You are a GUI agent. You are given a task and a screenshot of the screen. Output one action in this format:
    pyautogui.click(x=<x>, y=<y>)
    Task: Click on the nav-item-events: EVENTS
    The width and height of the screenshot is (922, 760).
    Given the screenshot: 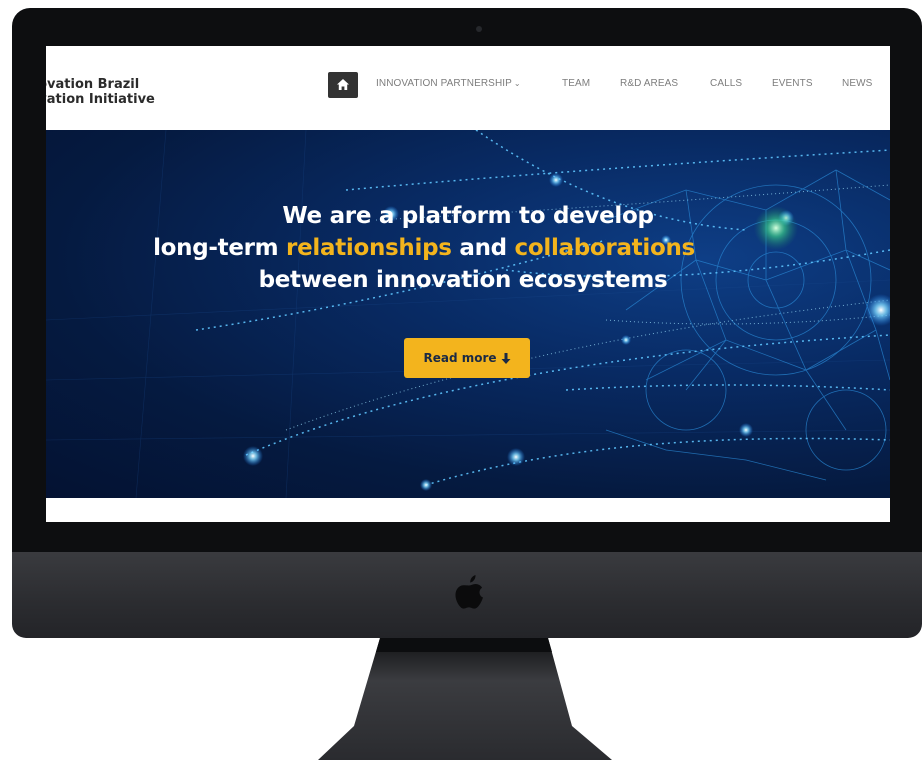 What is the action you would take?
    pyautogui.click(x=792, y=83)
    